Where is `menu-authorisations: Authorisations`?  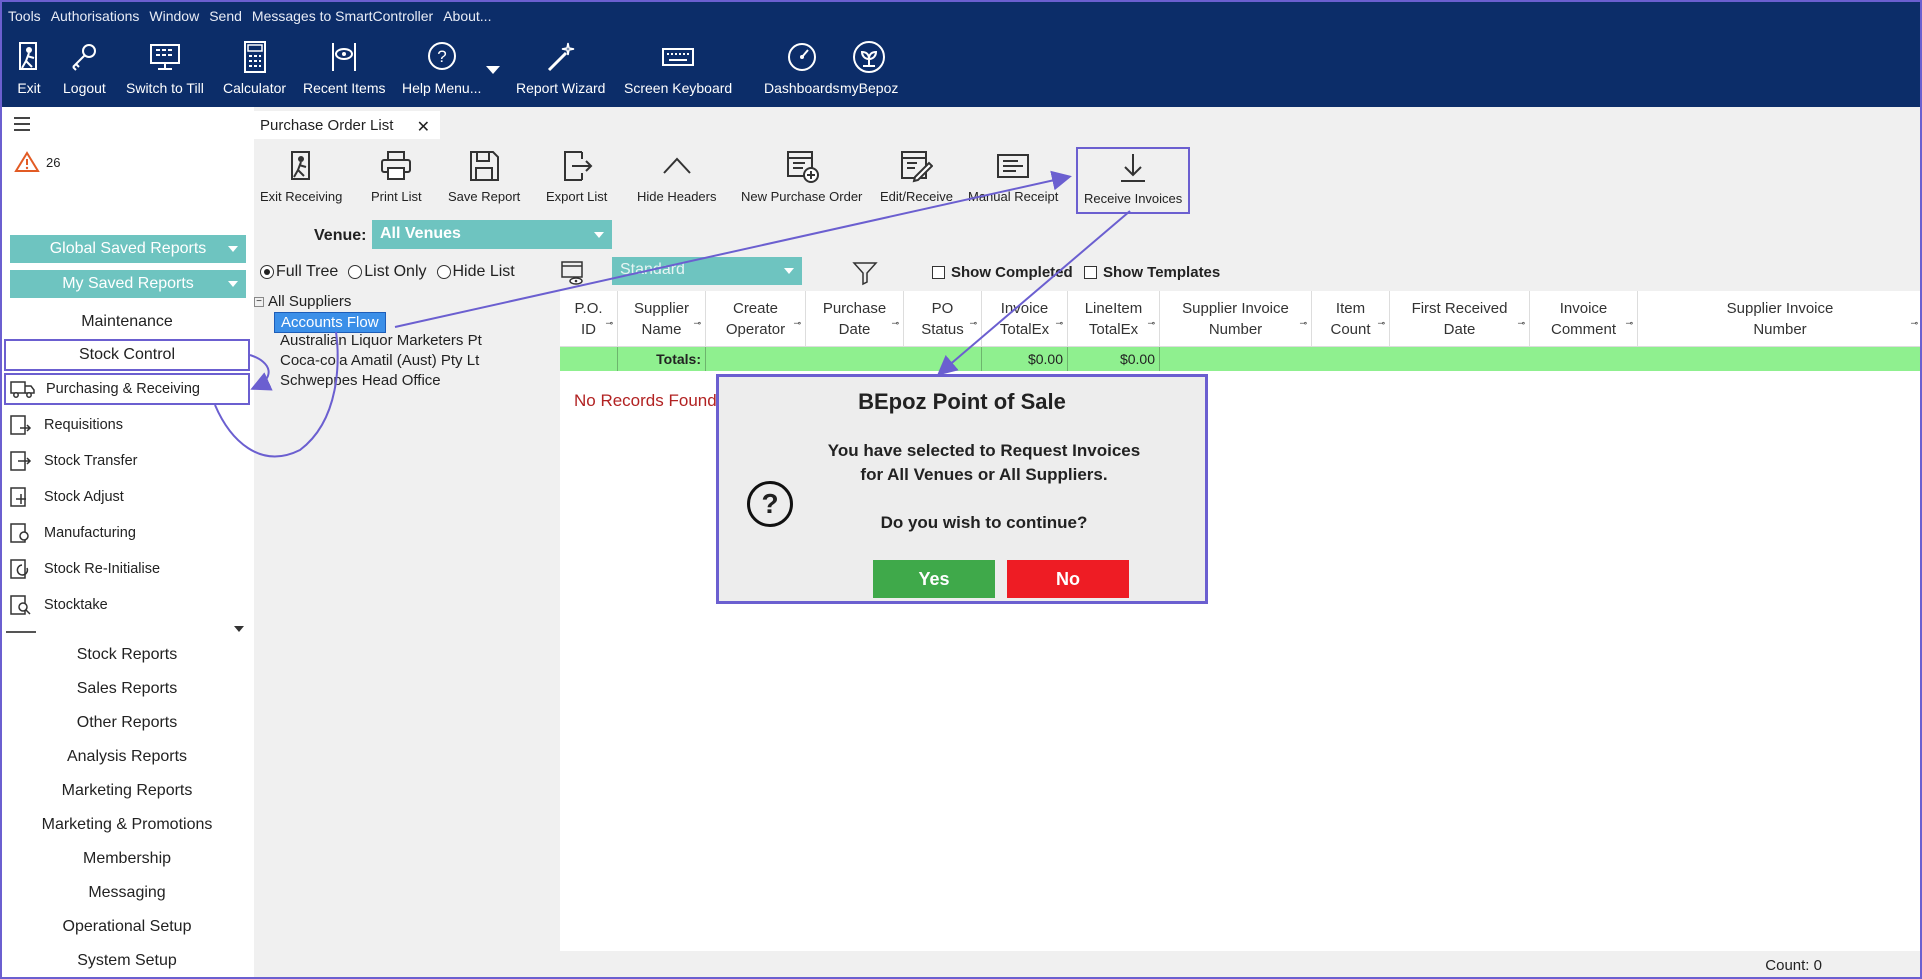
menu-authorisations: Authorisations is located at coordinates (95, 16).